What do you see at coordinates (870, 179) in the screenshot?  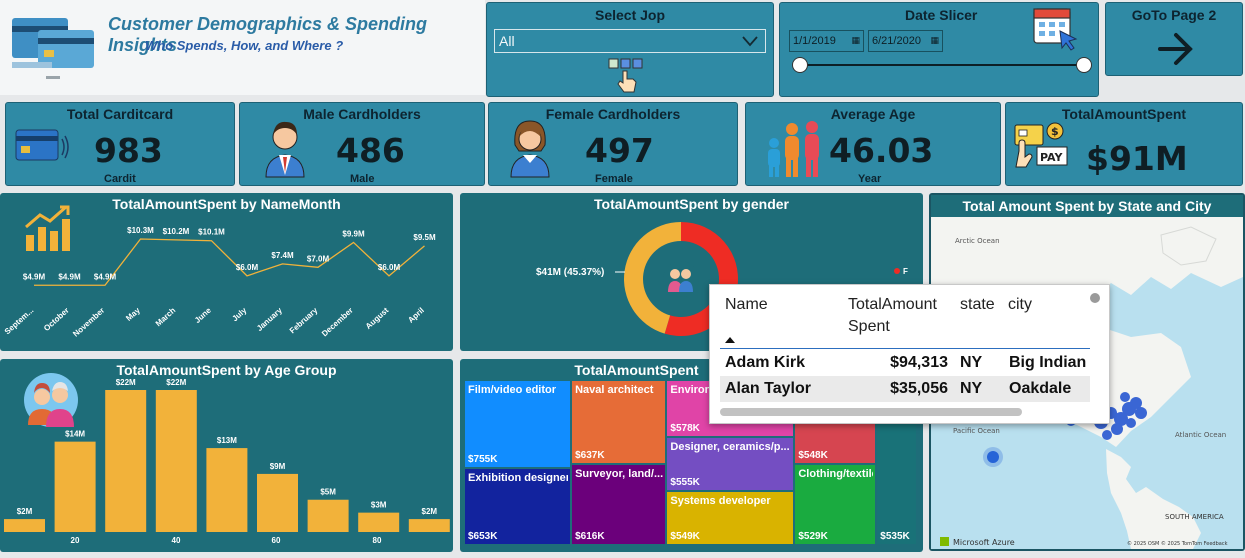 I see `kpi-subtitle: Year` at bounding box center [870, 179].